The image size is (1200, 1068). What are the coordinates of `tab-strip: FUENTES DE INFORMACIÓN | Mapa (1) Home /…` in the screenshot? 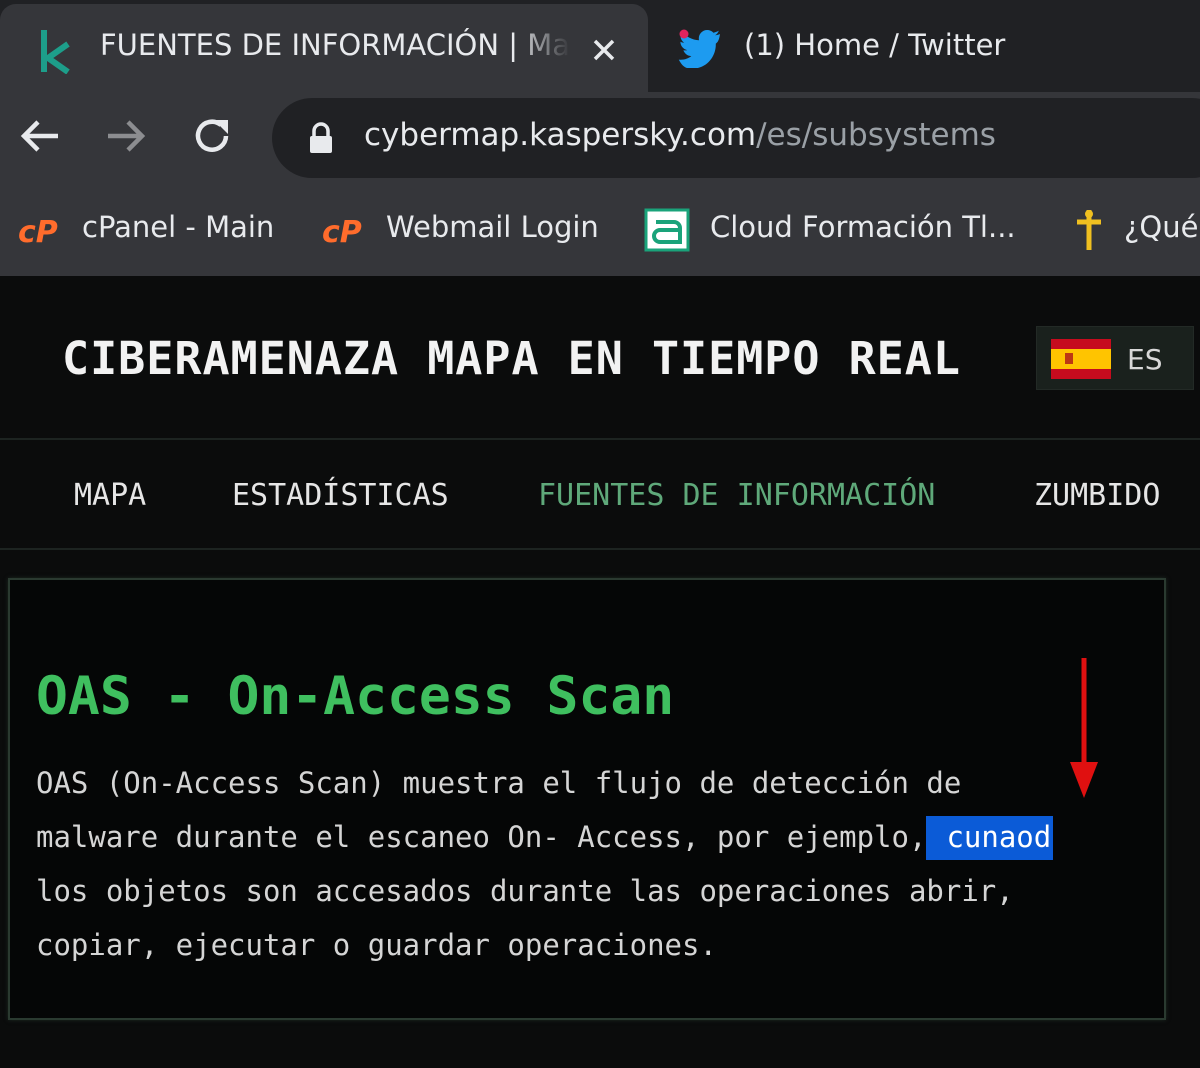 It's located at (600, 46).